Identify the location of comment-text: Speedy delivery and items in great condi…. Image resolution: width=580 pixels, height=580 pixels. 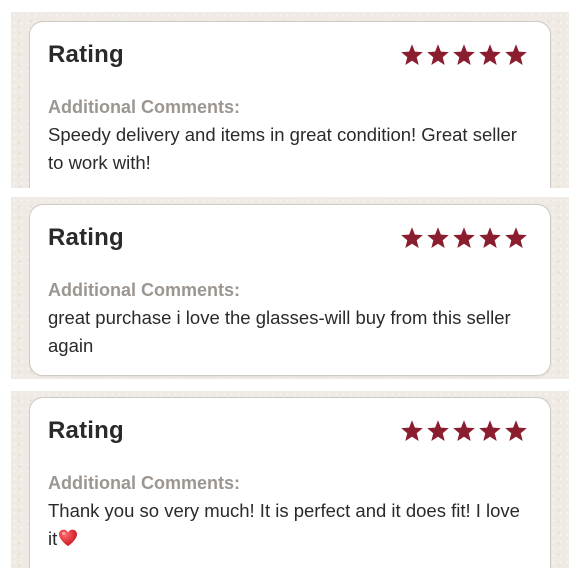
(282, 148).